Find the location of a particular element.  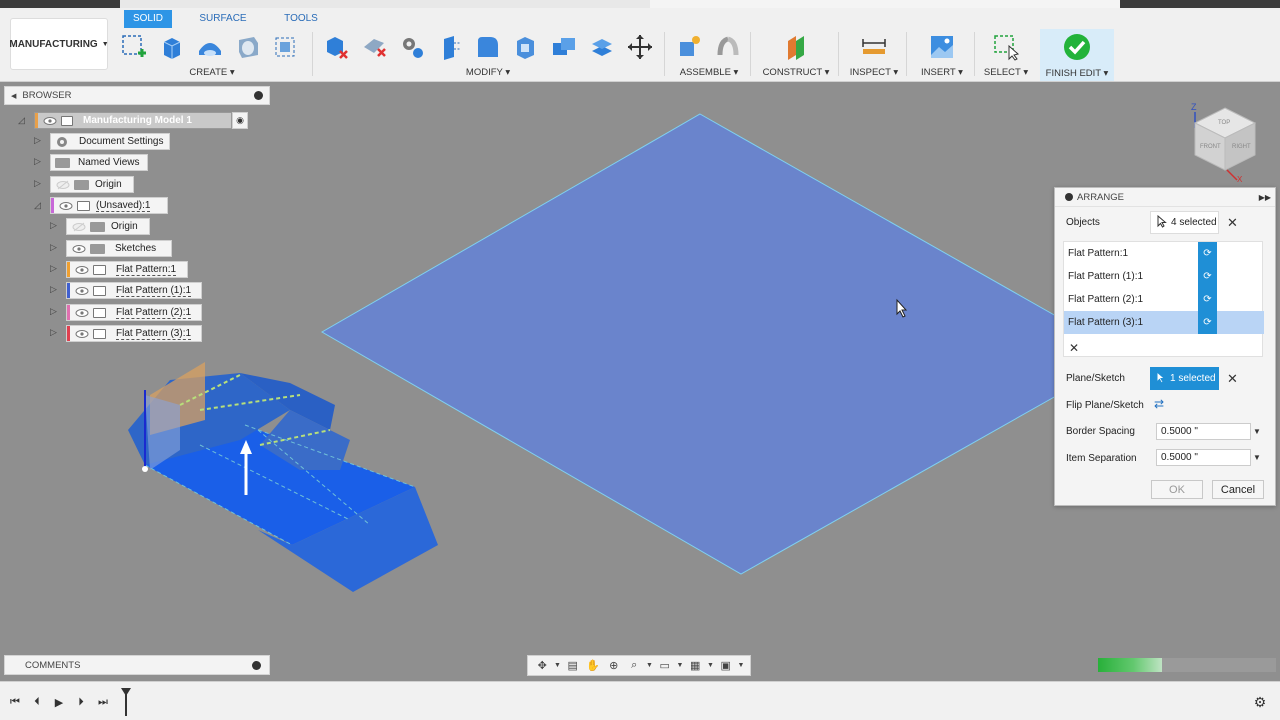

pan-icon: ✋ is located at coordinates (593, 665).